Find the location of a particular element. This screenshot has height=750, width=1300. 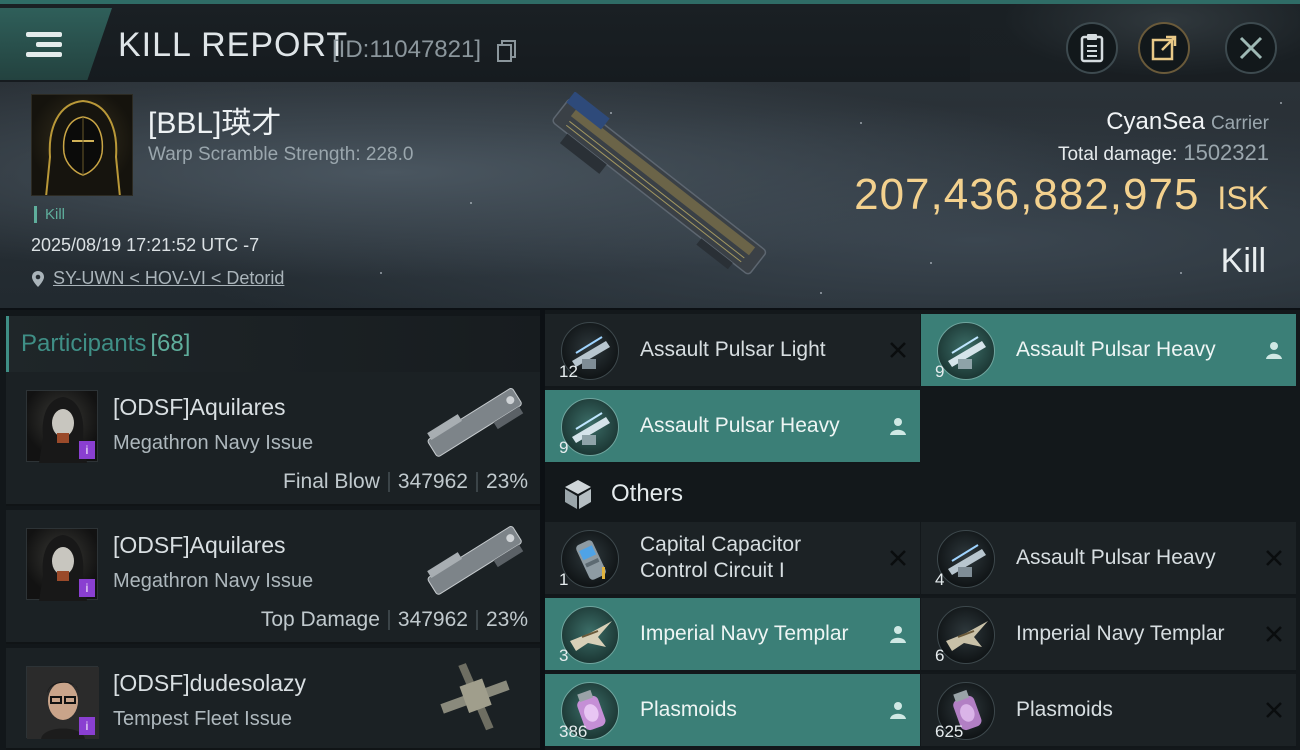

item-name: Capital Capacitor Control Circuit I is located at coordinates (721, 557).